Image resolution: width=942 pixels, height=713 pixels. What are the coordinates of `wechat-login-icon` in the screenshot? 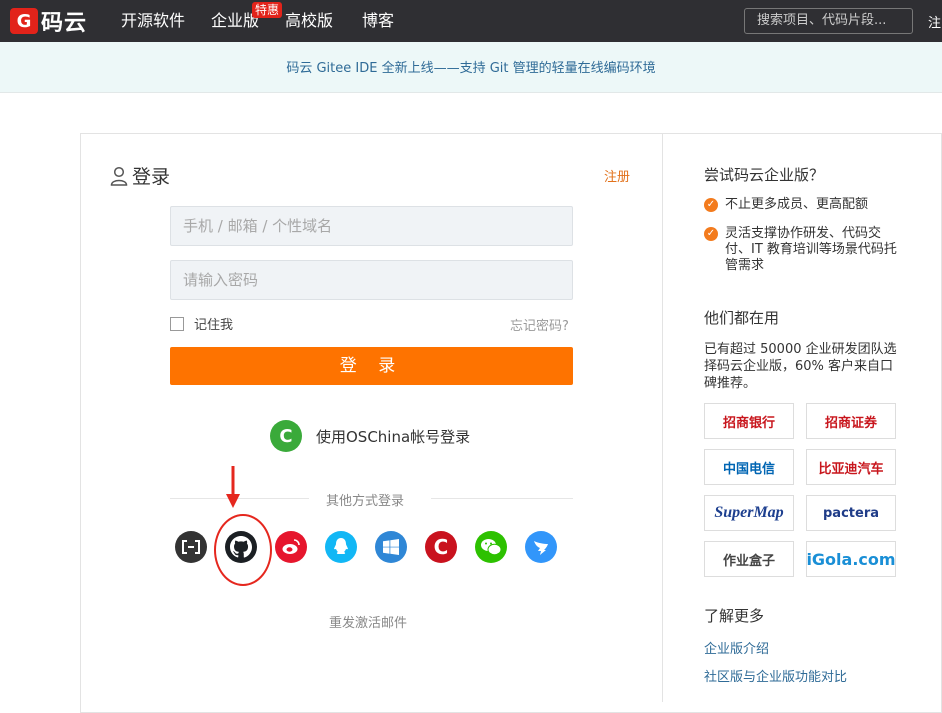 It's located at (491, 547).